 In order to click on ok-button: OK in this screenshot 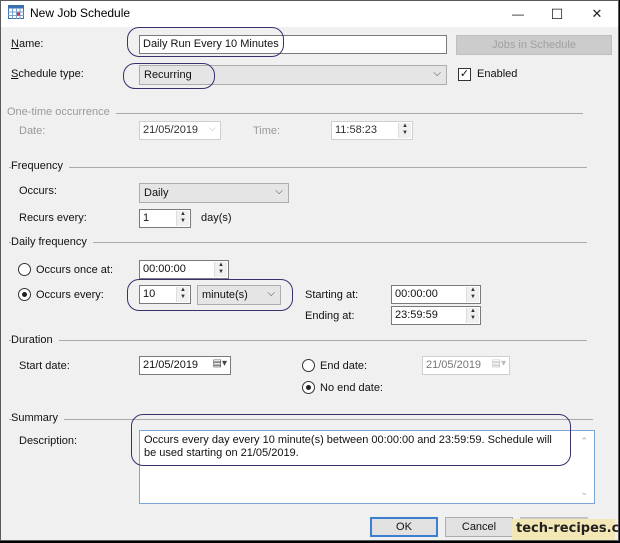, I will do `click(404, 527)`.